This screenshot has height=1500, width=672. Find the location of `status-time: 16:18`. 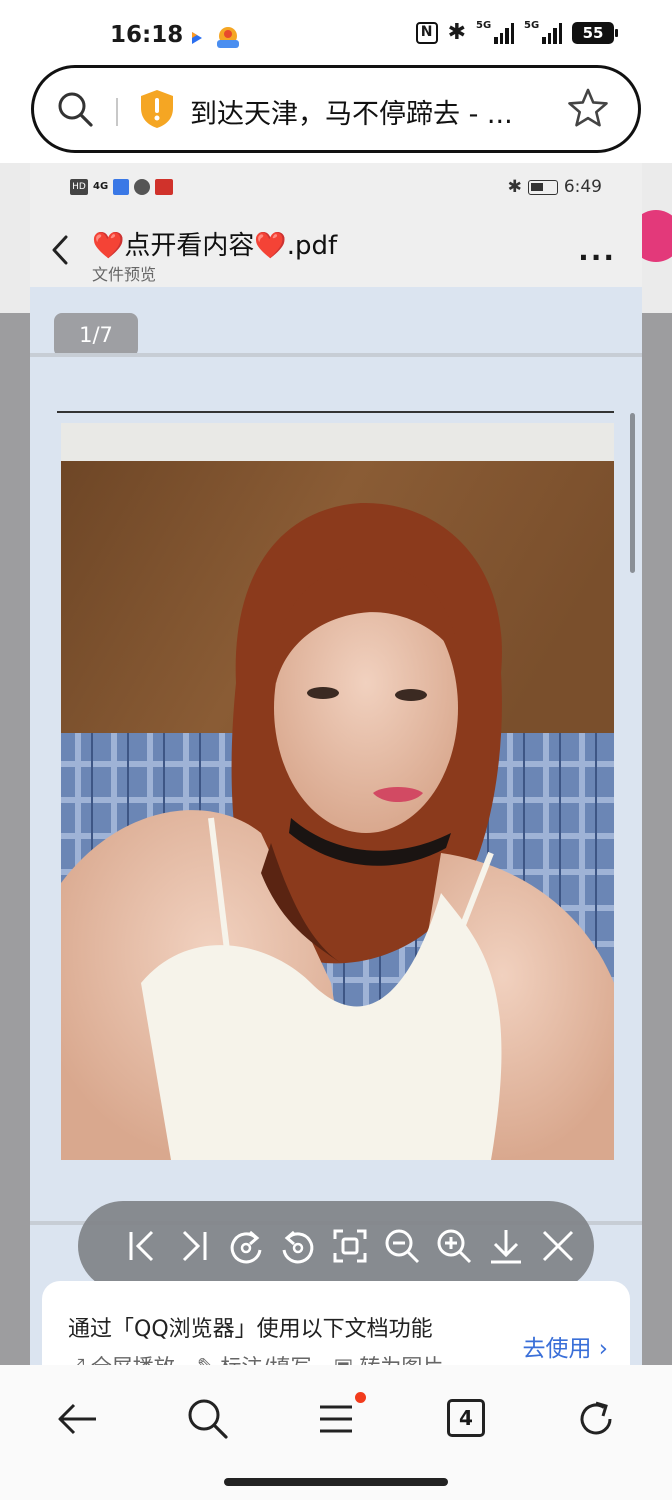

status-time: 16:18 is located at coordinates (147, 35).